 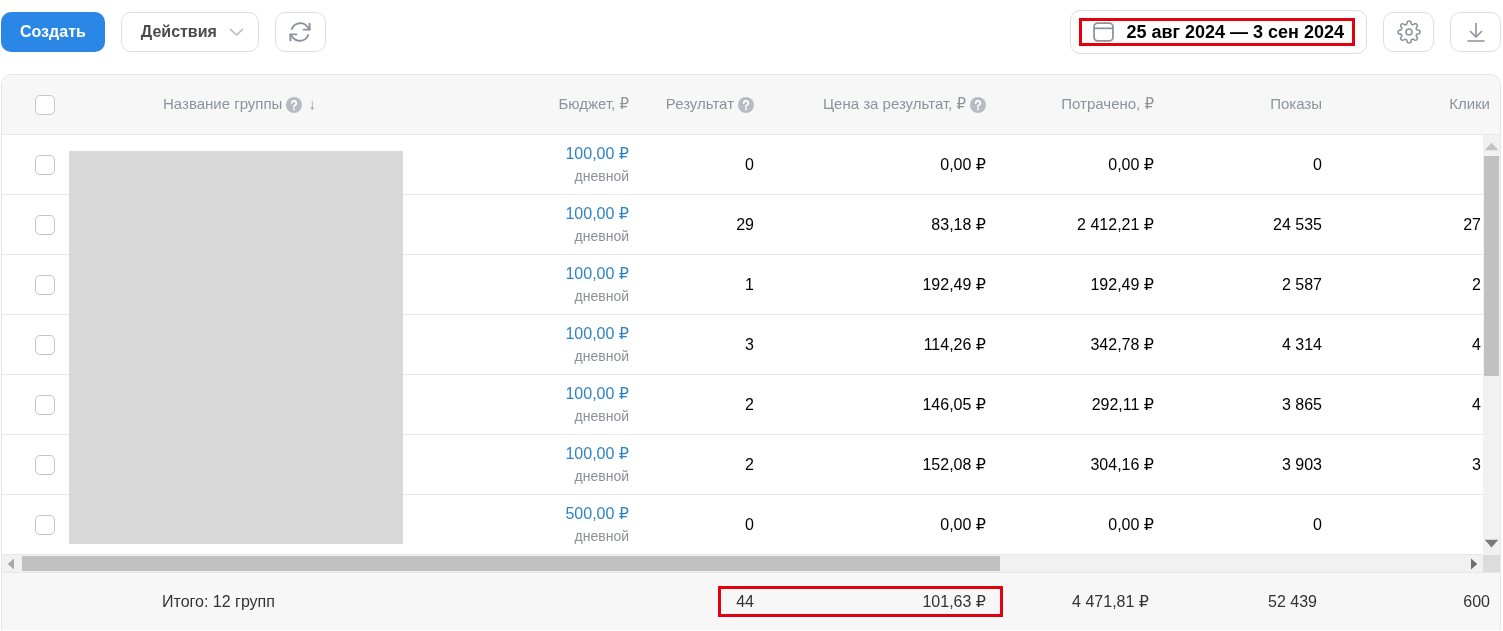 I want to click on scrollbar-corner, so click(x=1491, y=563).